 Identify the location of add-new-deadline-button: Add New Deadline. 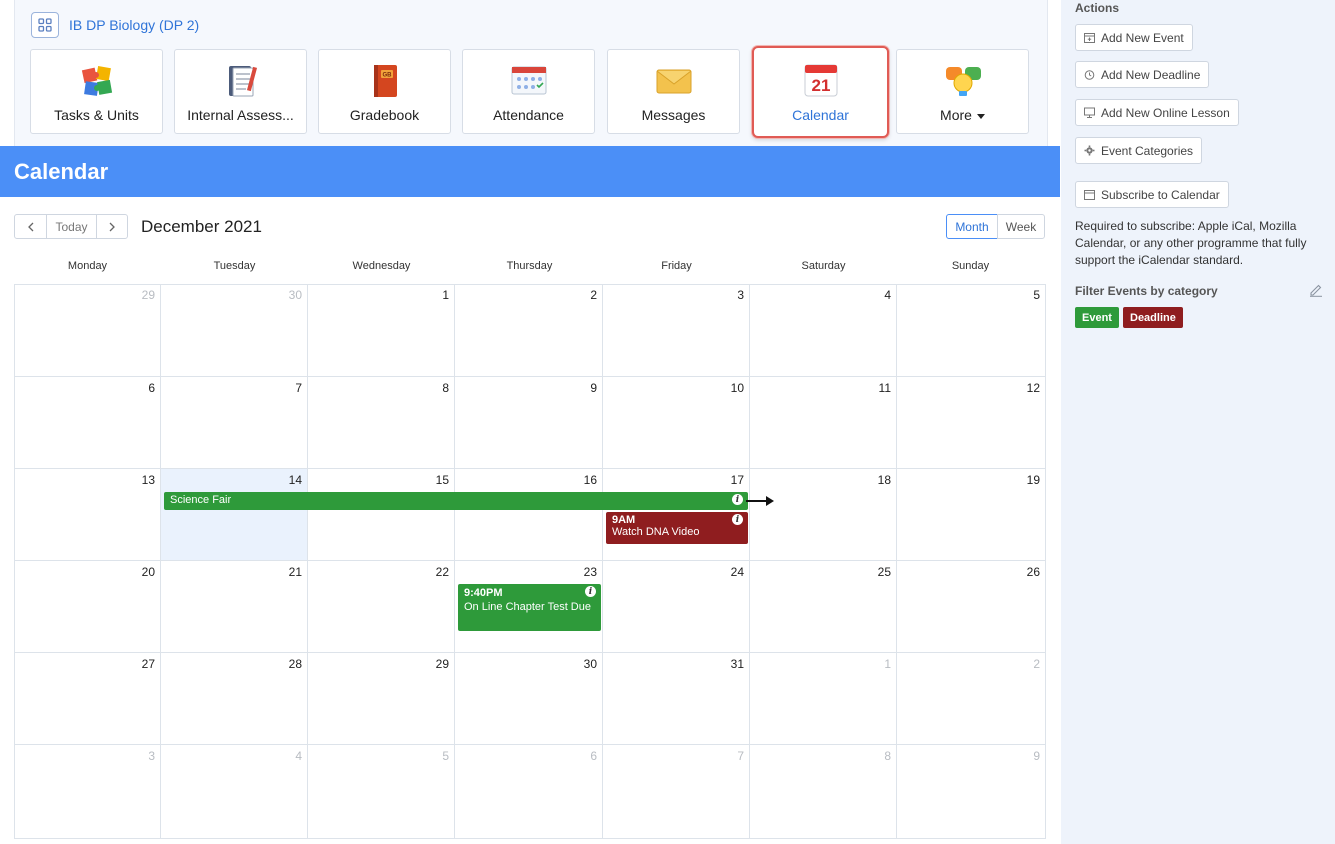
(1142, 74).